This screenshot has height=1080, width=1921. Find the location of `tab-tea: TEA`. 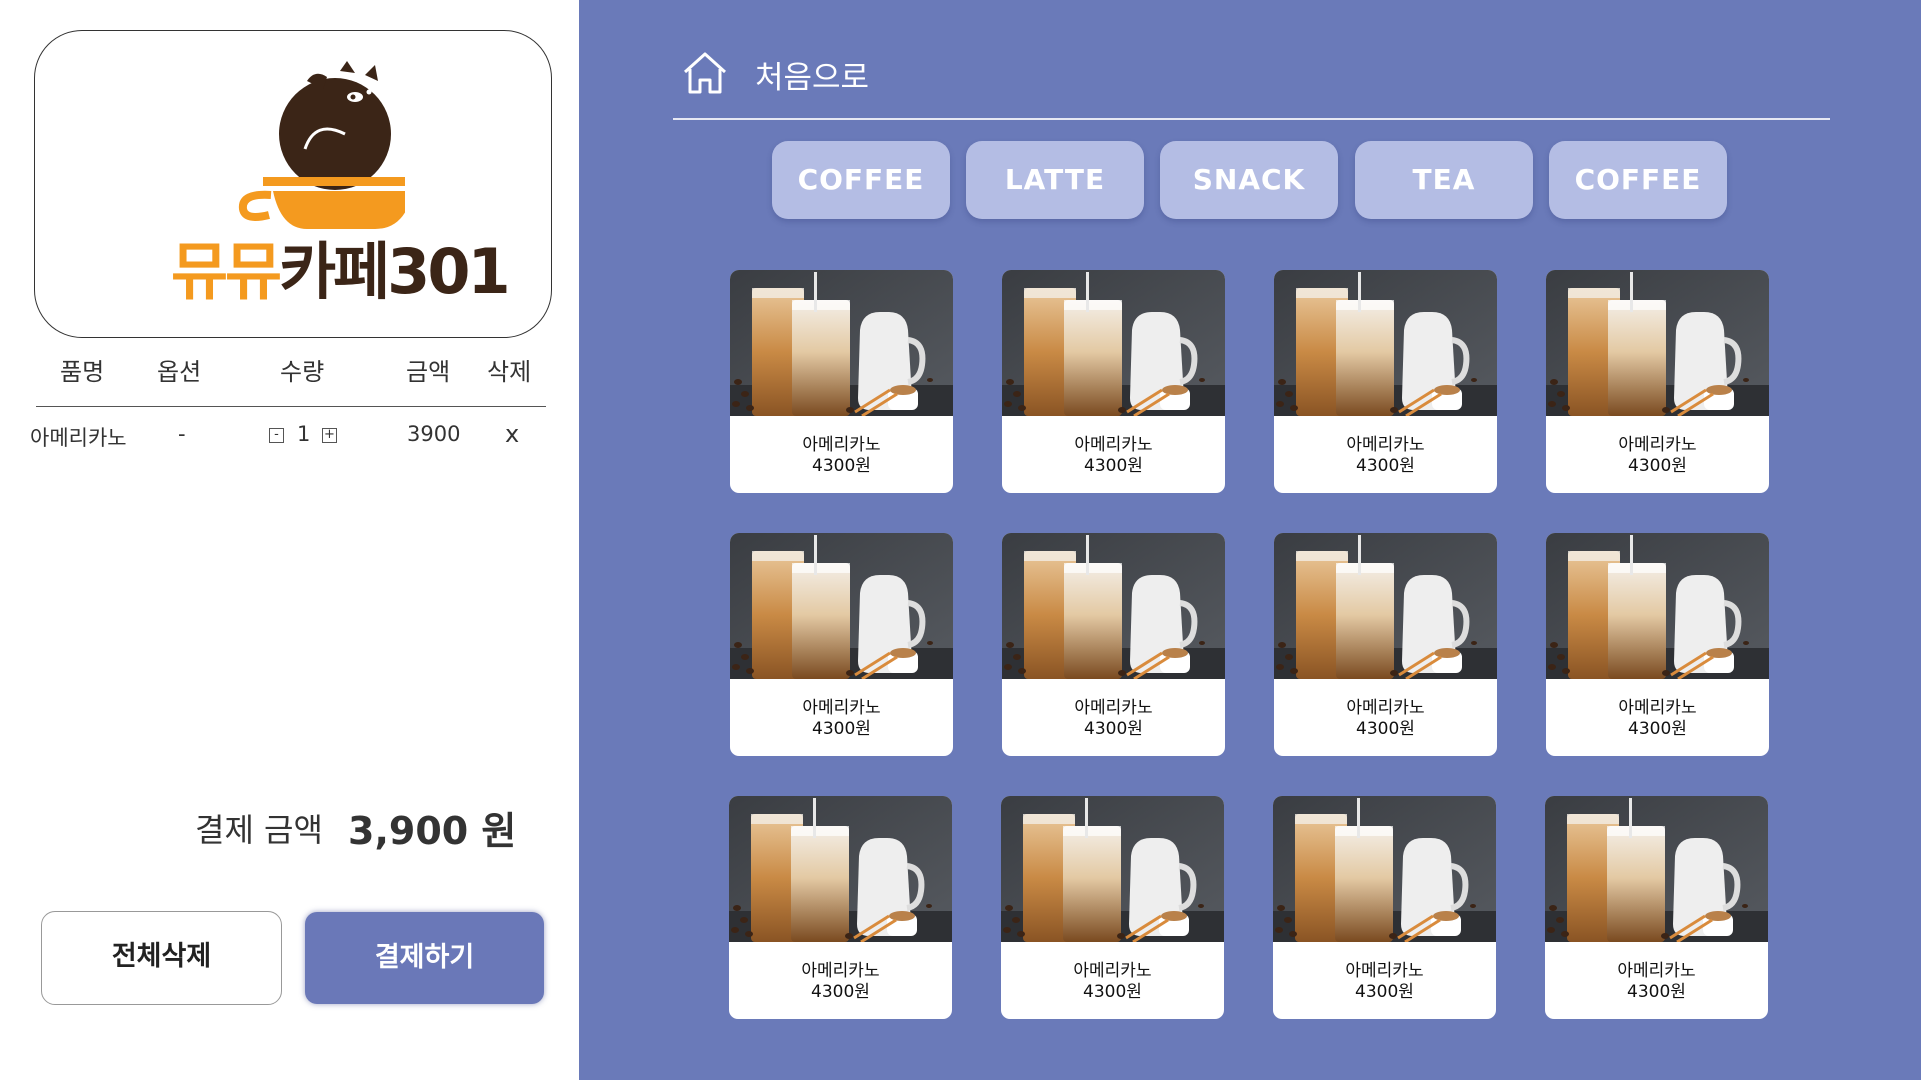

tab-tea: TEA is located at coordinates (1444, 180).